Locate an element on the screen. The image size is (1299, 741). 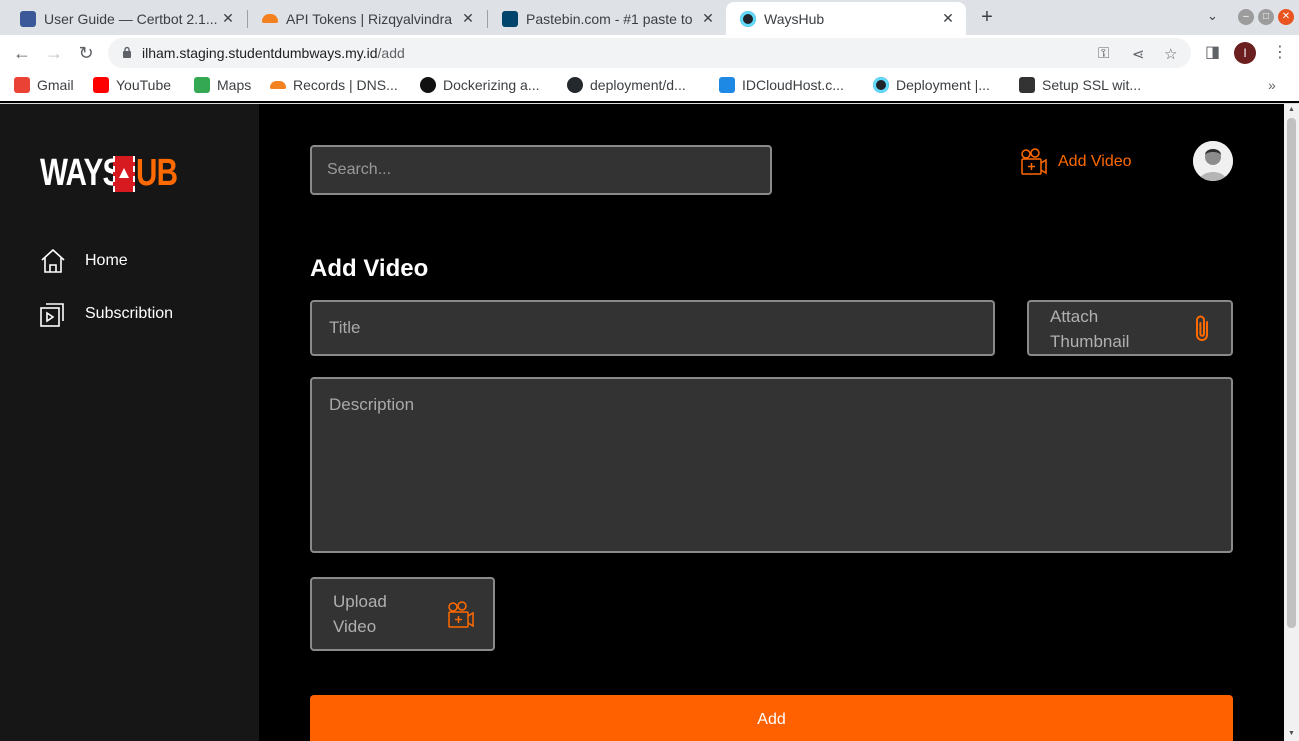
idcloudhost-icon is located at coordinates (727, 85).